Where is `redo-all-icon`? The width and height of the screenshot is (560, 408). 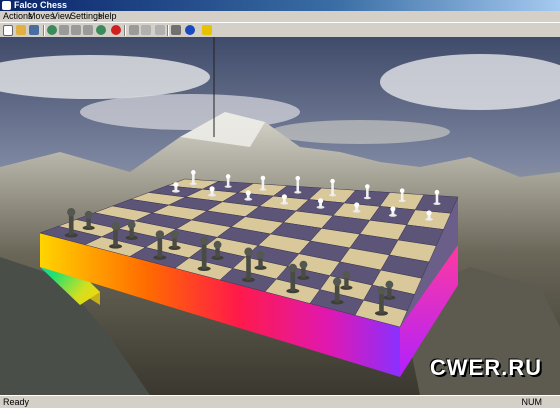 redo-all-icon is located at coordinates (101, 30).